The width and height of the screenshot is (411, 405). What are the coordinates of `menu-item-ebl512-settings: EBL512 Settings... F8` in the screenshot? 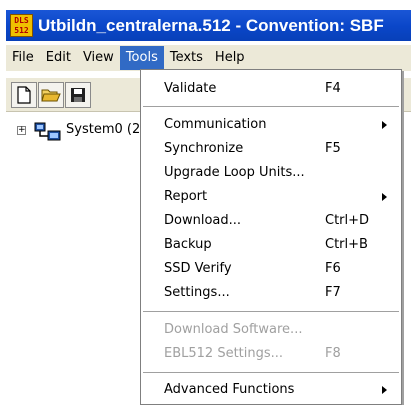 It's located at (271, 354).